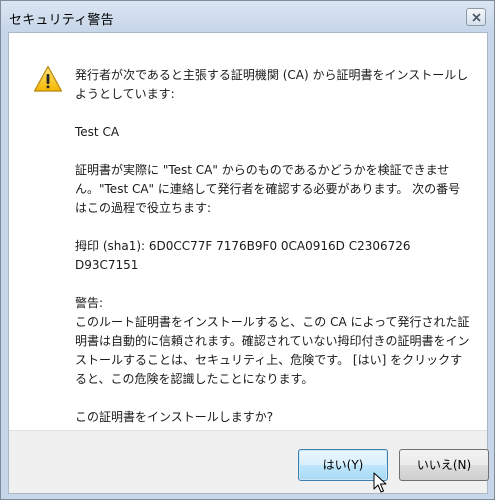 This screenshot has height=502, width=497. What do you see at coordinates (174, 417) in the screenshot?
I see `install-question: この証明書をインストールしますか?` at bounding box center [174, 417].